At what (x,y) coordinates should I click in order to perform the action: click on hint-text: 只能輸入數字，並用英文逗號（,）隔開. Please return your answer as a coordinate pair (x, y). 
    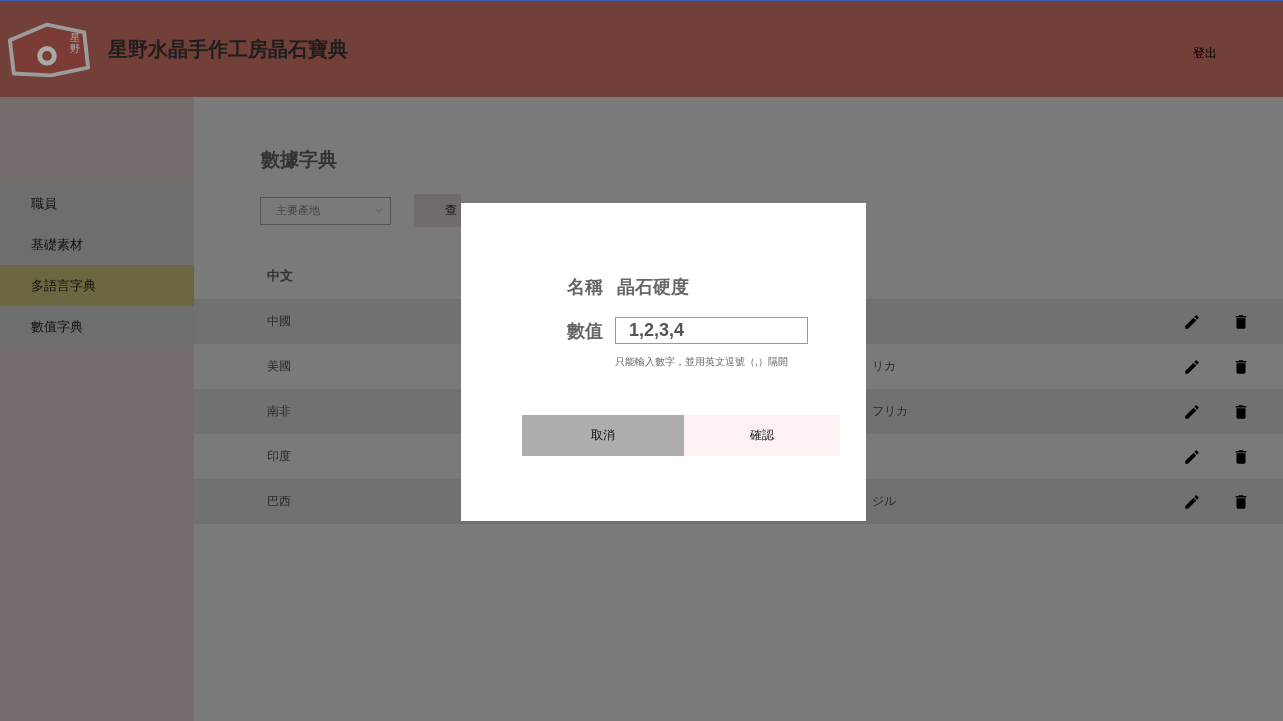
    Looking at the image, I should click on (702, 362).